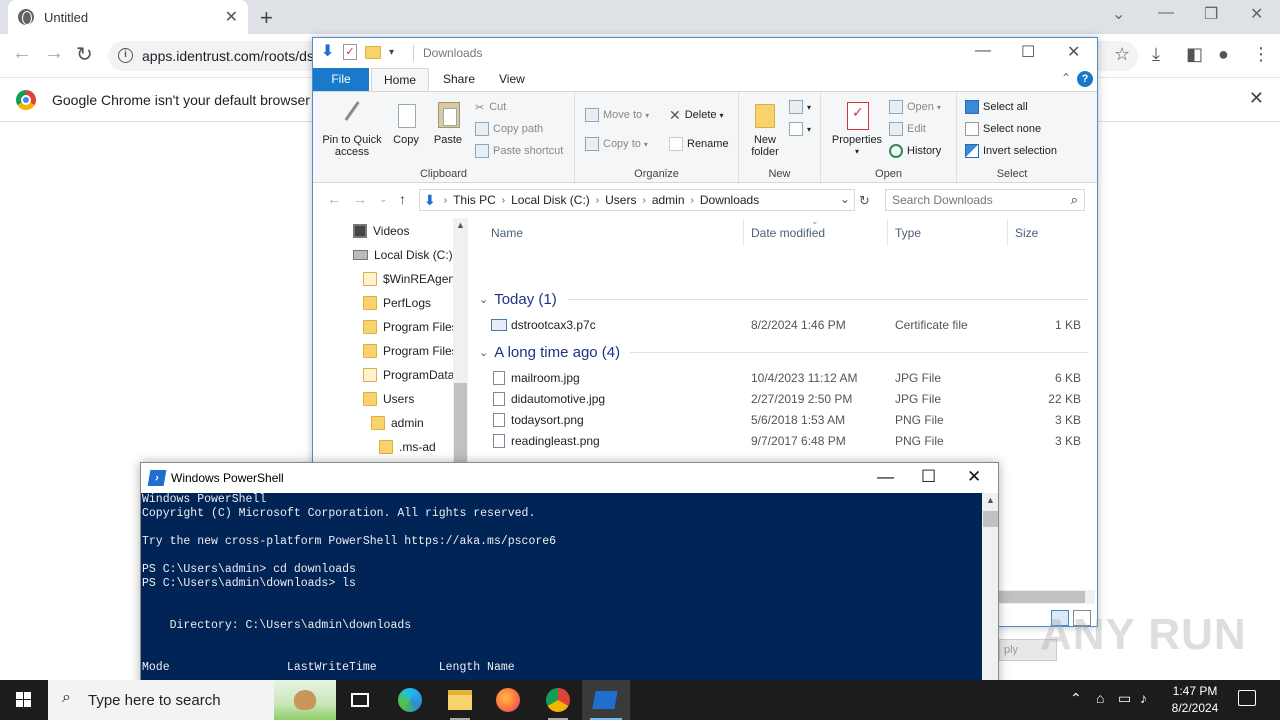 Image resolution: width=1280 pixels, height=720 pixels. I want to click on open-button: Open ▾, so click(915, 107).